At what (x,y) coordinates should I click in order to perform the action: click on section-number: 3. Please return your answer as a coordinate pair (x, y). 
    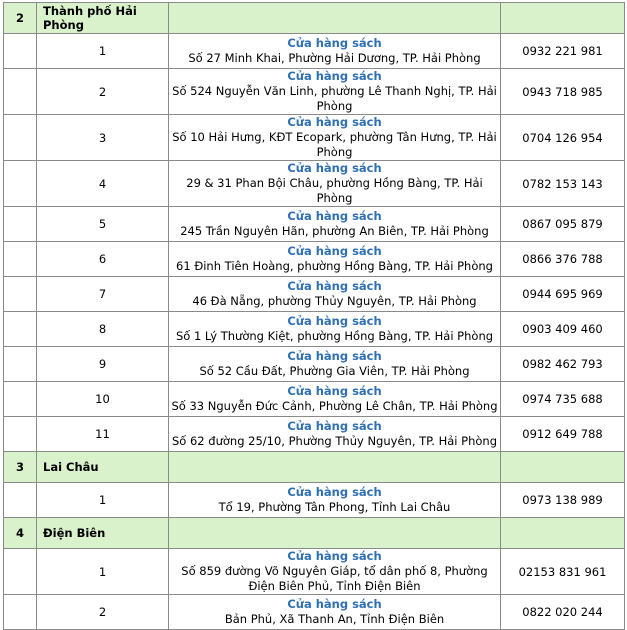
    Looking at the image, I should click on (20, 467).